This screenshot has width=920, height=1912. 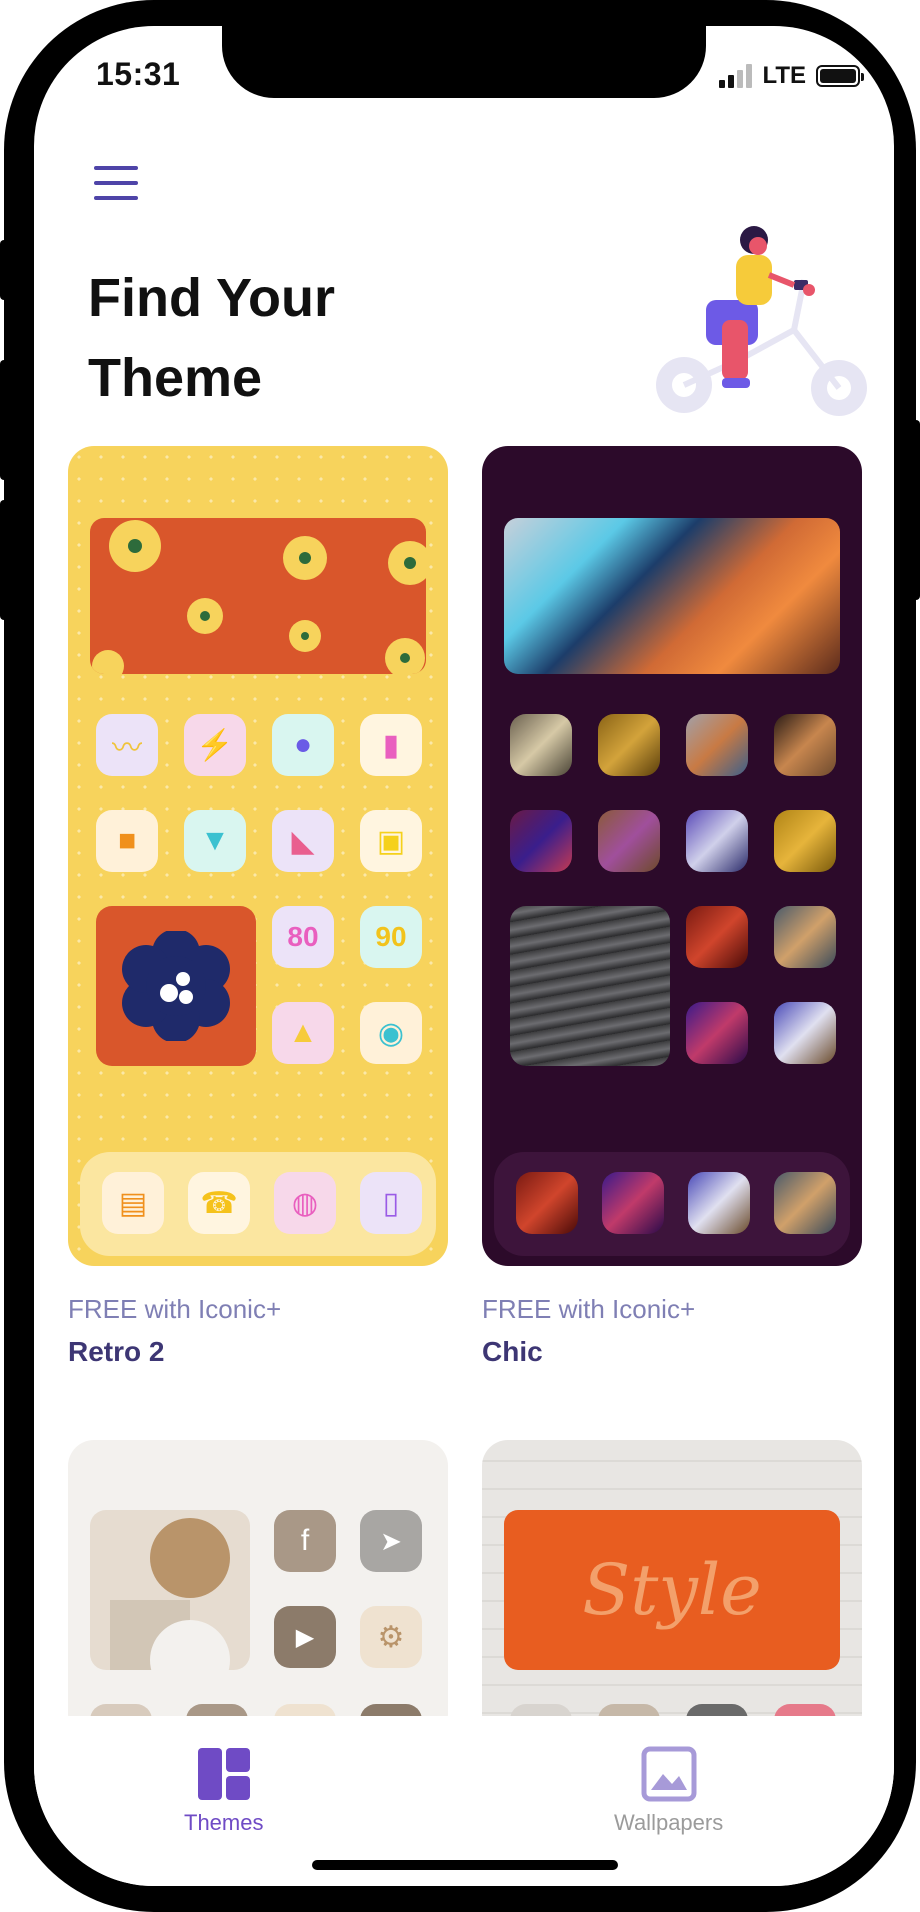 What do you see at coordinates (391, 841) in the screenshot?
I see `tv-icon: ▣` at bounding box center [391, 841].